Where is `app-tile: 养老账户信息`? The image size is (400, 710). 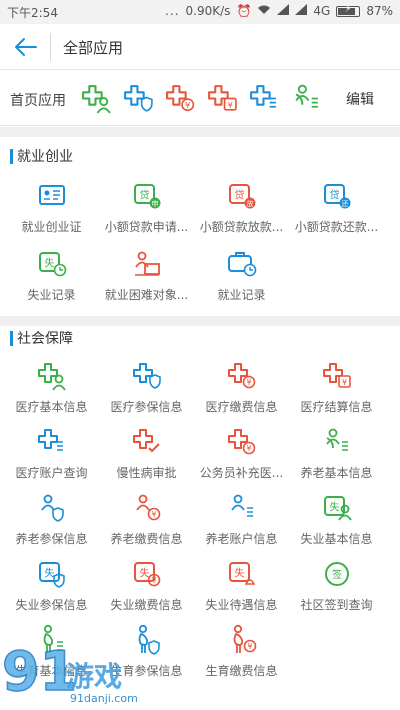 app-tile: 养老账户信息 is located at coordinates (237, 524).